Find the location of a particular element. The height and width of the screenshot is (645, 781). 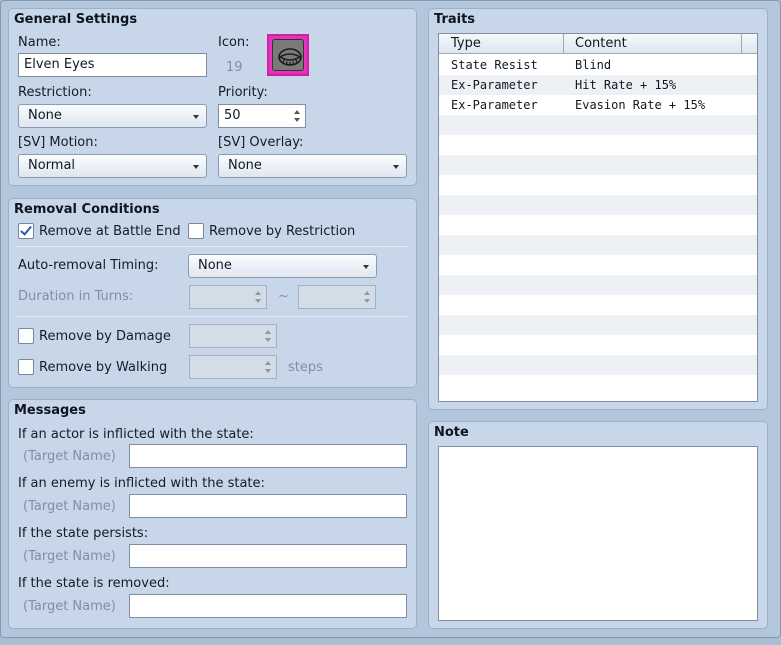

trait-content-cell: Evasion Rate + 15% is located at coordinates (640, 105).